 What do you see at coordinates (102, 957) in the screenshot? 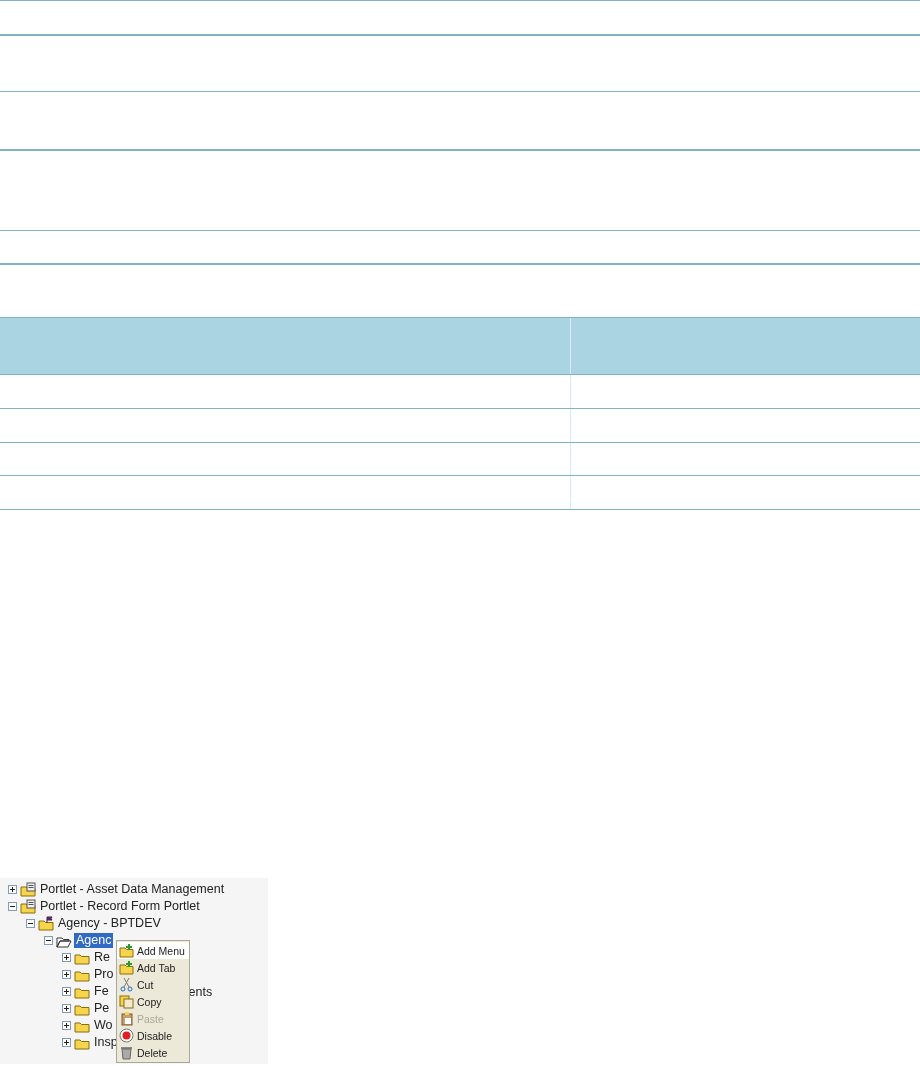
I see `tree-item: Re` at bounding box center [102, 957].